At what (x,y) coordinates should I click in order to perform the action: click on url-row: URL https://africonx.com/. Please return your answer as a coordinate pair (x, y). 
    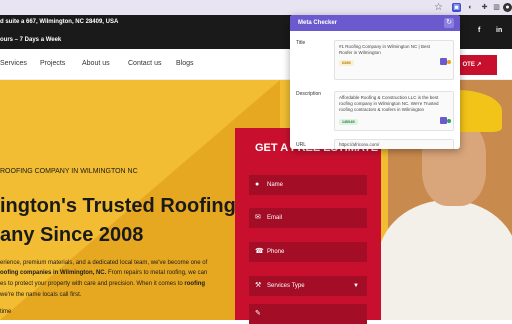
    Looking at the image, I should click on (375, 144).